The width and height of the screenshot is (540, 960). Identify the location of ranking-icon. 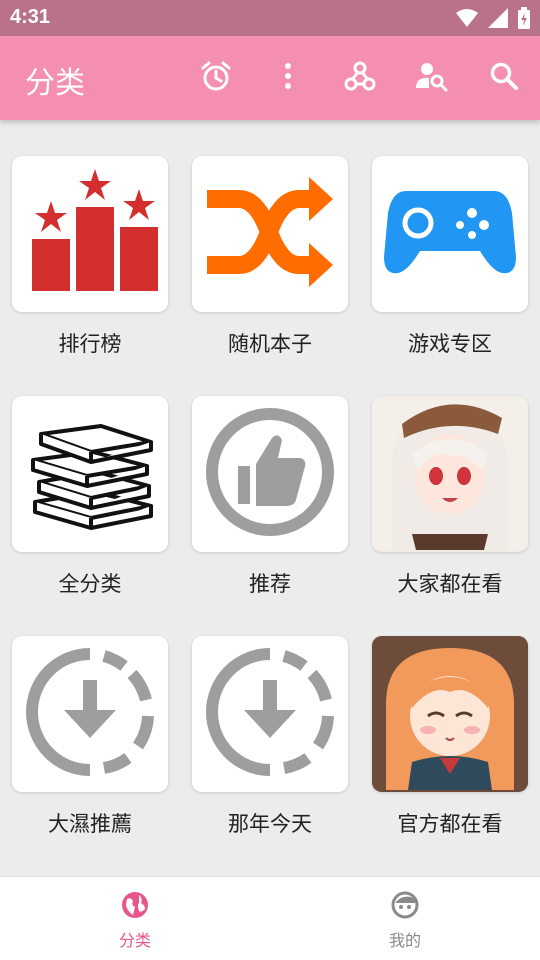
(90, 234).